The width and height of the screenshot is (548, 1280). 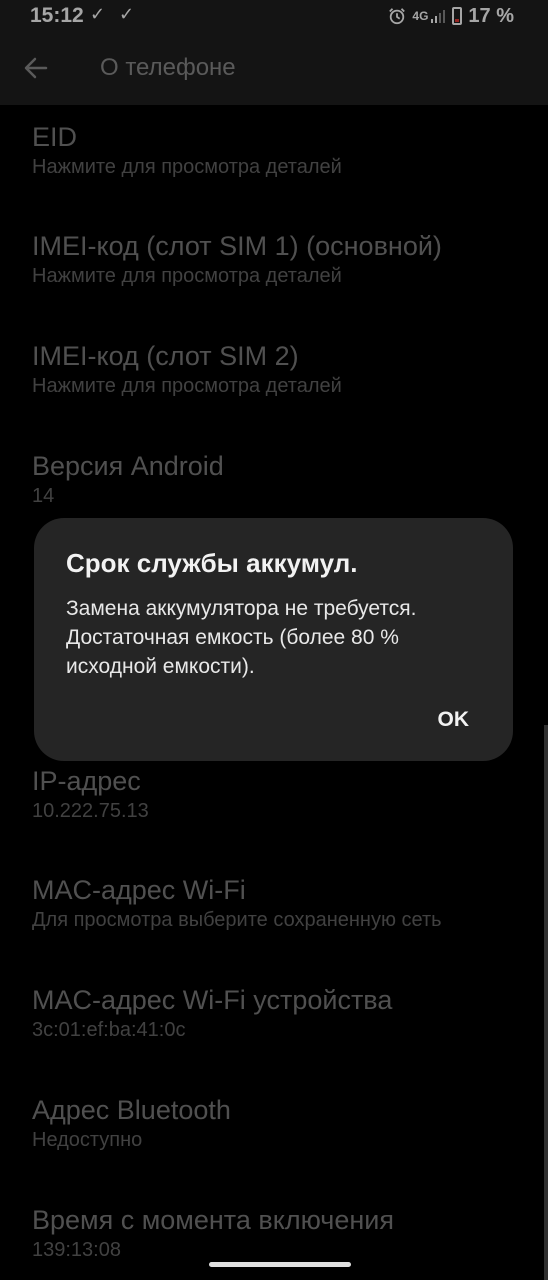 What do you see at coordinates (90, 811) in the screenshot?
I see `item-subtitle: 10.222.75.13` at bounding box center [90, 811].